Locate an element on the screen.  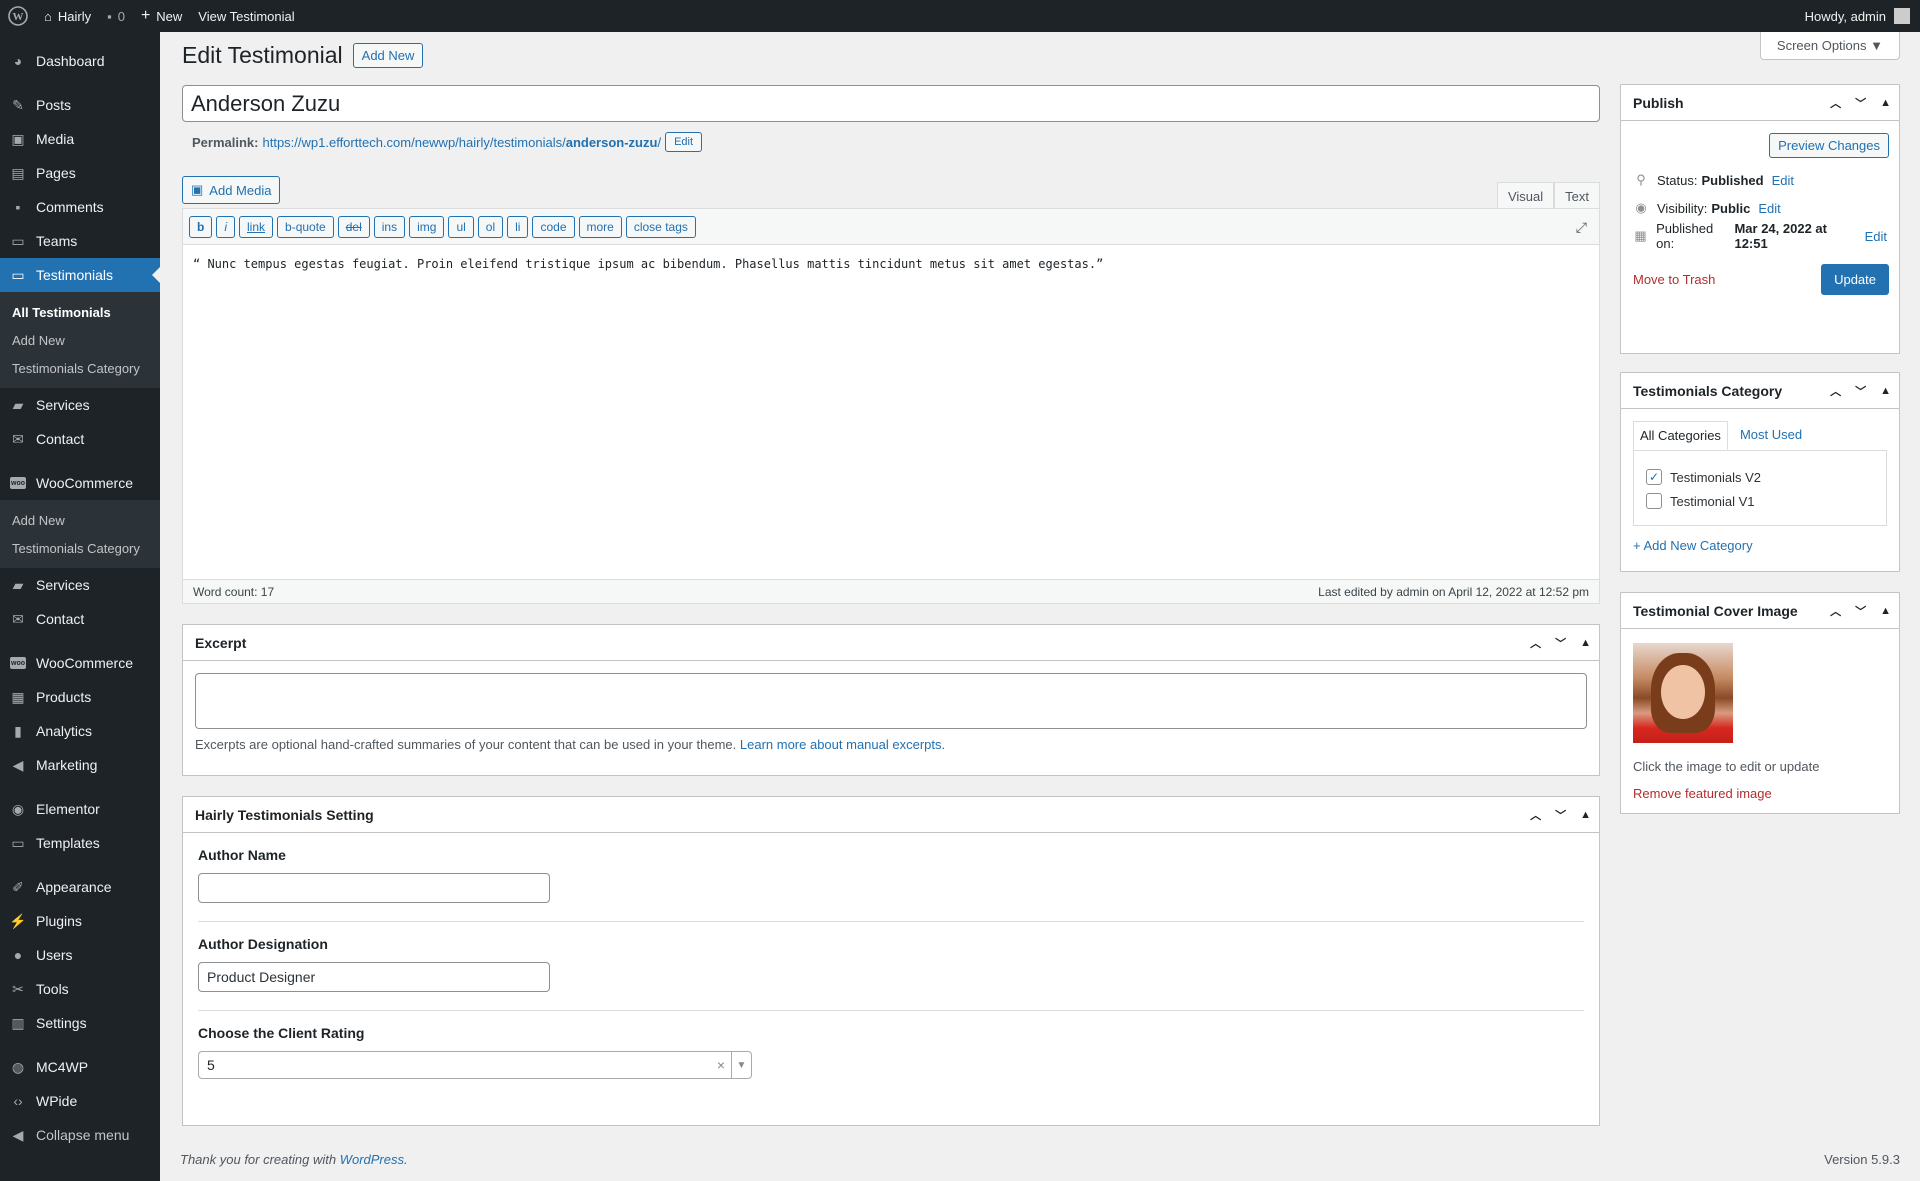
excerpt-header: Excerpt ︿ ﹀ ▲ is located at coordinates (891, 643).